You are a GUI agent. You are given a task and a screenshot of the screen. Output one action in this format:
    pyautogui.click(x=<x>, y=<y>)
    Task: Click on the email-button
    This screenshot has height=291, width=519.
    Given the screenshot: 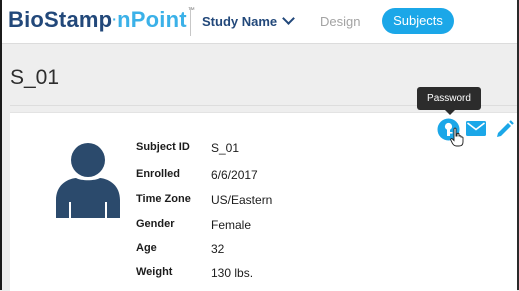 What is the action you would take?
    pyautogui.click(x=476, y=128)
    